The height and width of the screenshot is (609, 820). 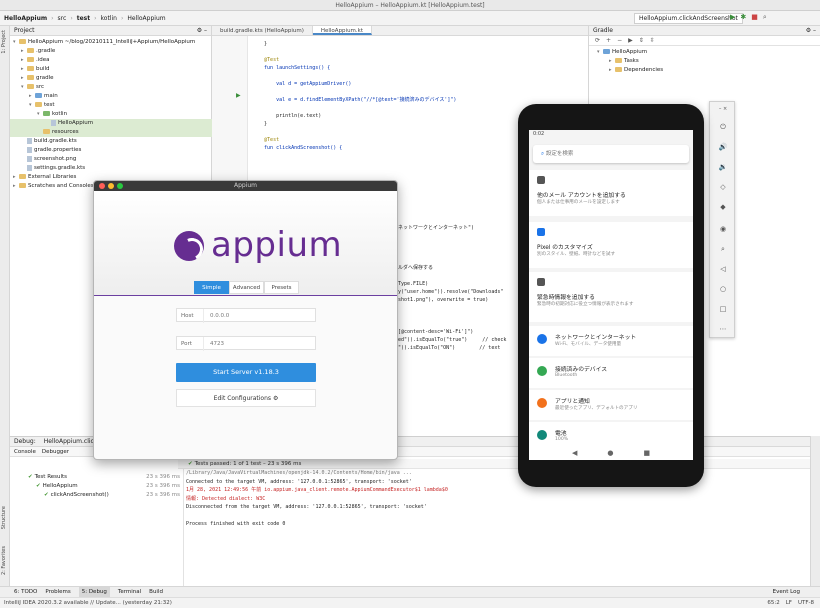 What do you see at coordinates (704, 61) in the screenshot?
I see `gradle-tasks: ▸ Tasks` at bounding box center [704, 61].